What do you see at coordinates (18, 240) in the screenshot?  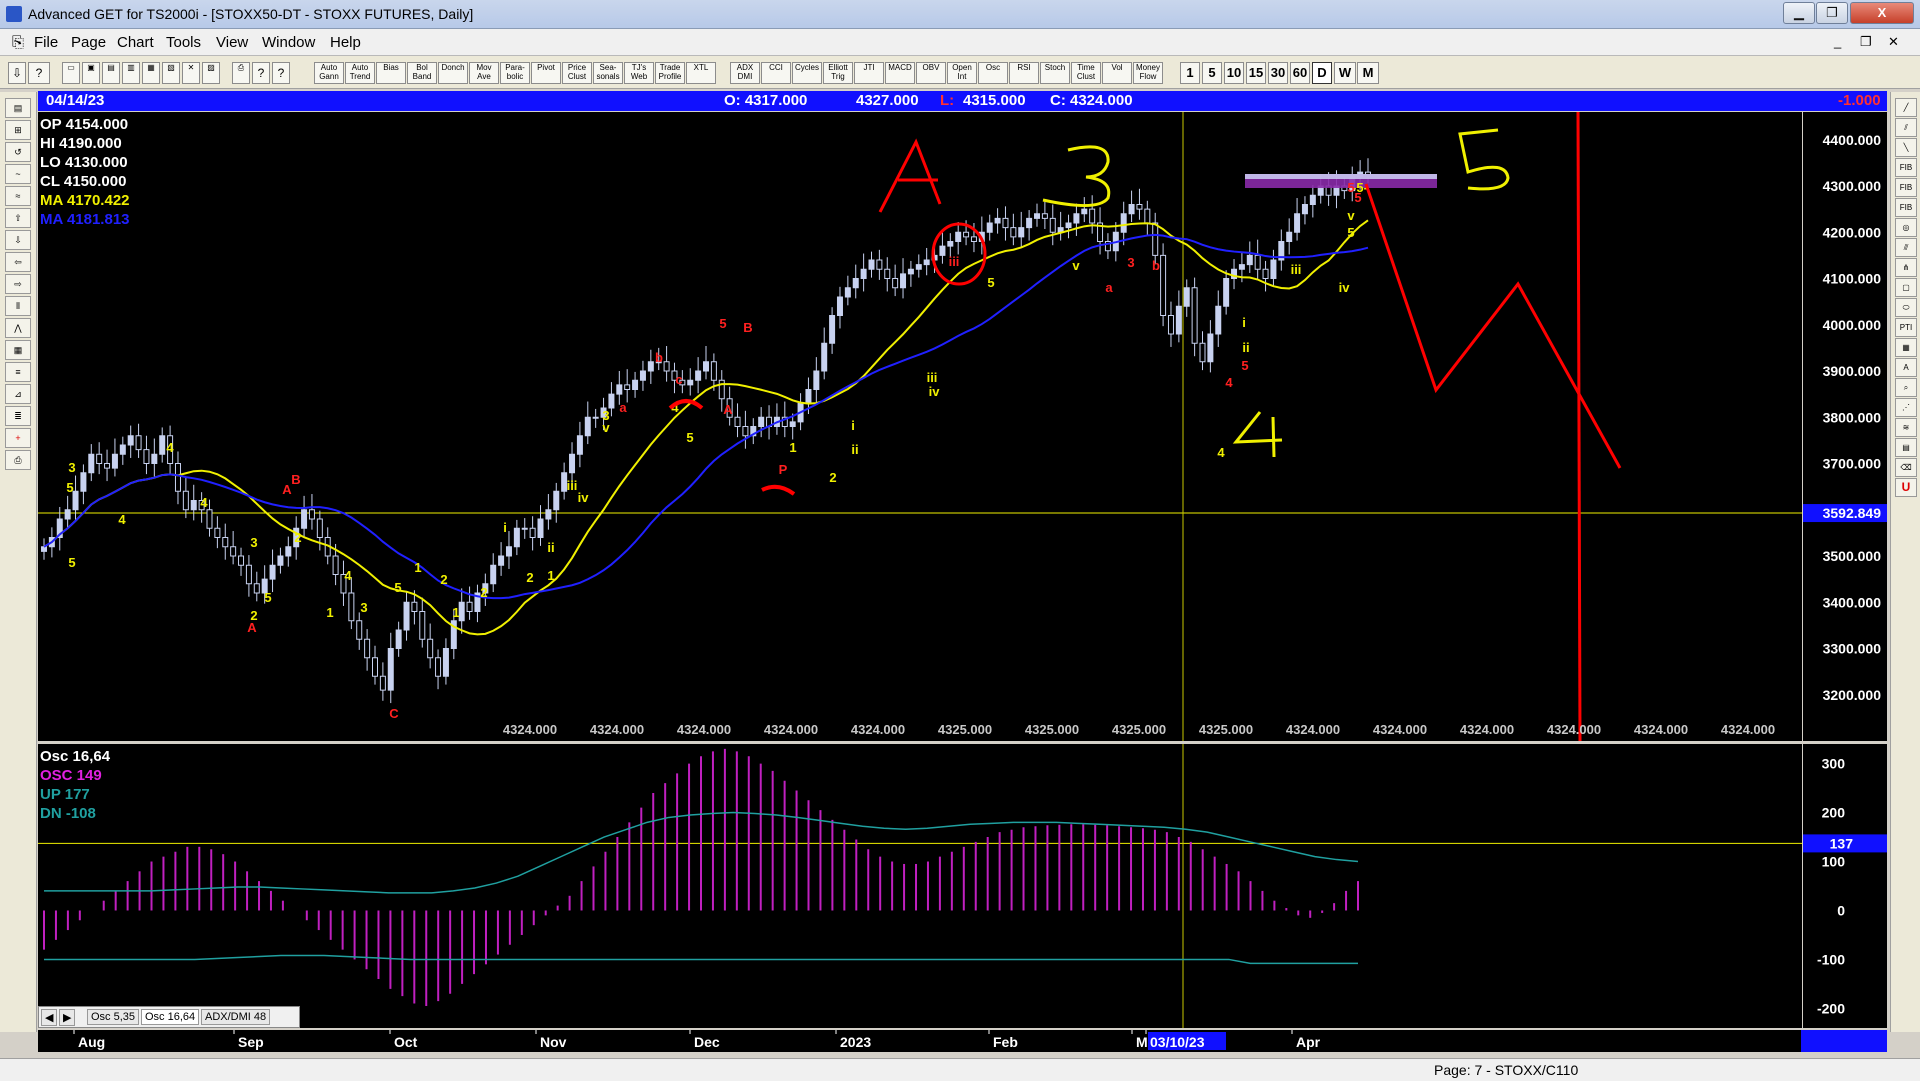 I see `arrow-down-icon: ⇩` at bounding box center [18, 240].